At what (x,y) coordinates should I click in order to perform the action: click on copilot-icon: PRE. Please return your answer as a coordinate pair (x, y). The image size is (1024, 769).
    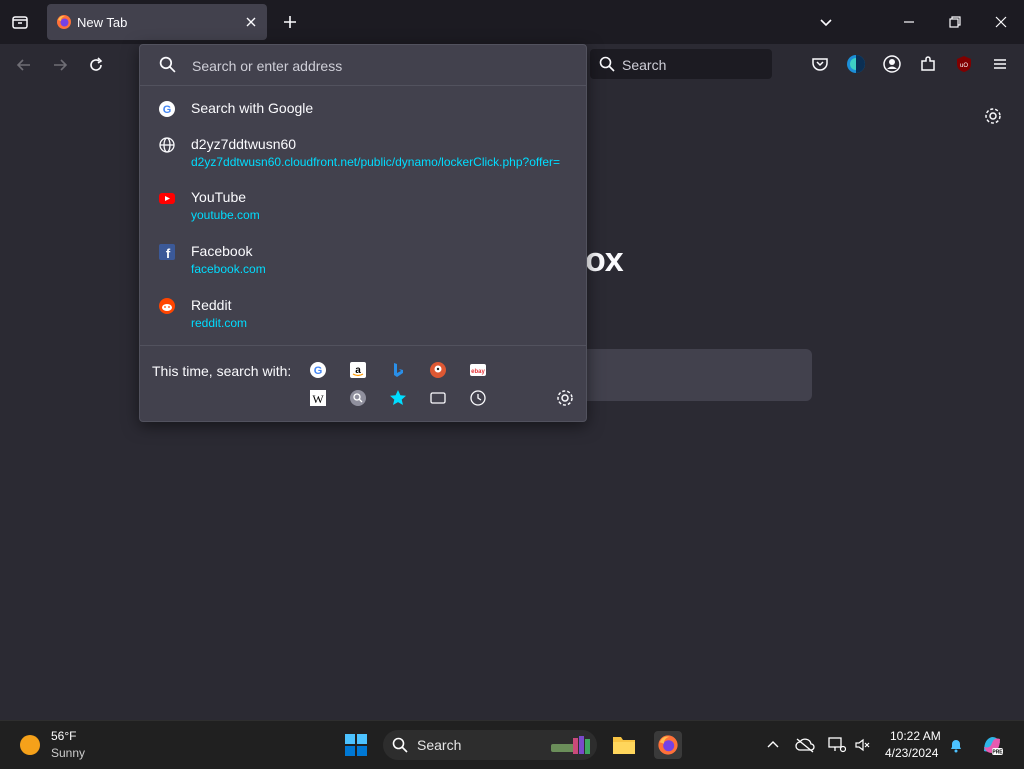
    Looking at the image, I should click on (993, 746).